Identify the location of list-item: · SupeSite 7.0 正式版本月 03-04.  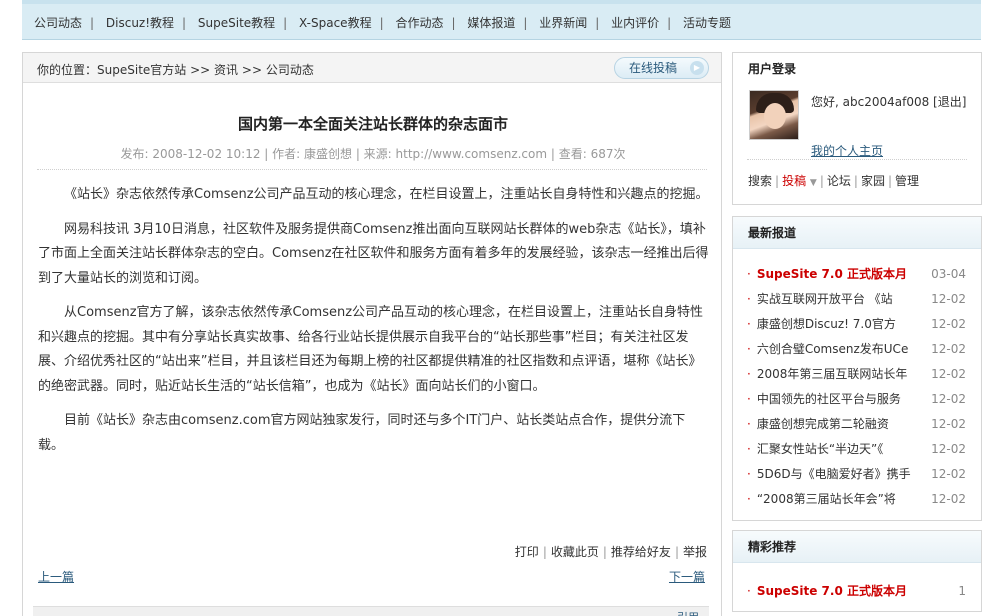
(856, 274).